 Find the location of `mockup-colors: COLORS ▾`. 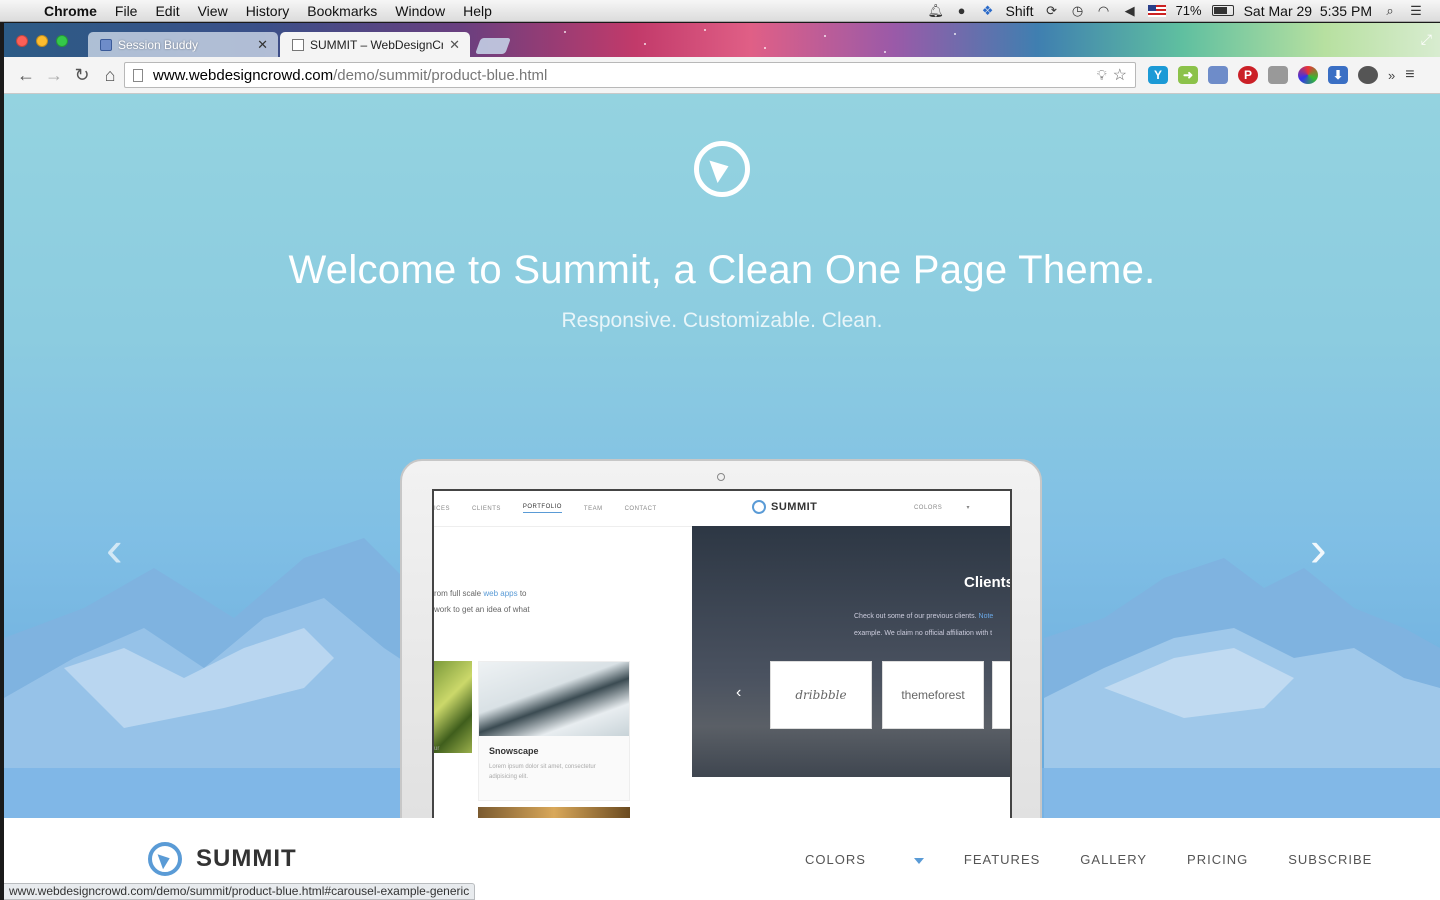

mockup-colors: COLORS ▾ is located at coordinates (941, 508).